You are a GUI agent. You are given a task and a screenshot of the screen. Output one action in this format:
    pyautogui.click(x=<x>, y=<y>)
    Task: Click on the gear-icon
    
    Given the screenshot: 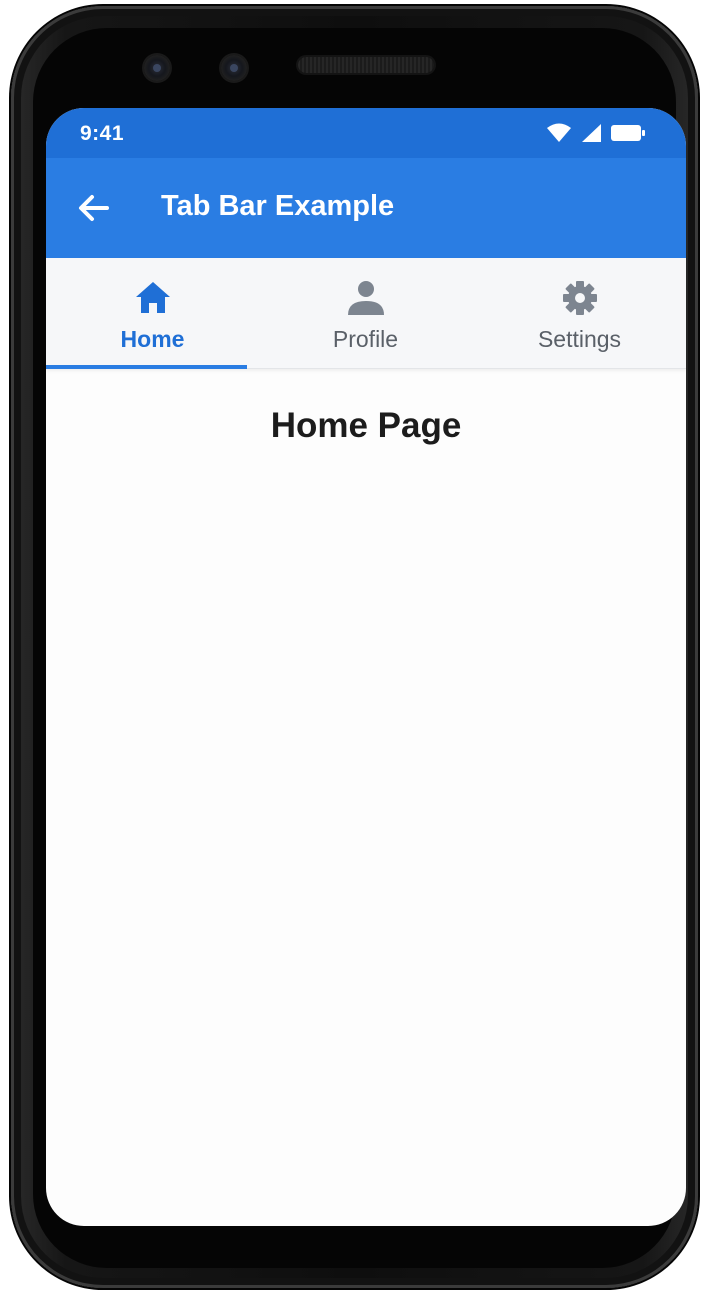 What is the action you would take?
    pyautogui.click(x=579, y=298)
    